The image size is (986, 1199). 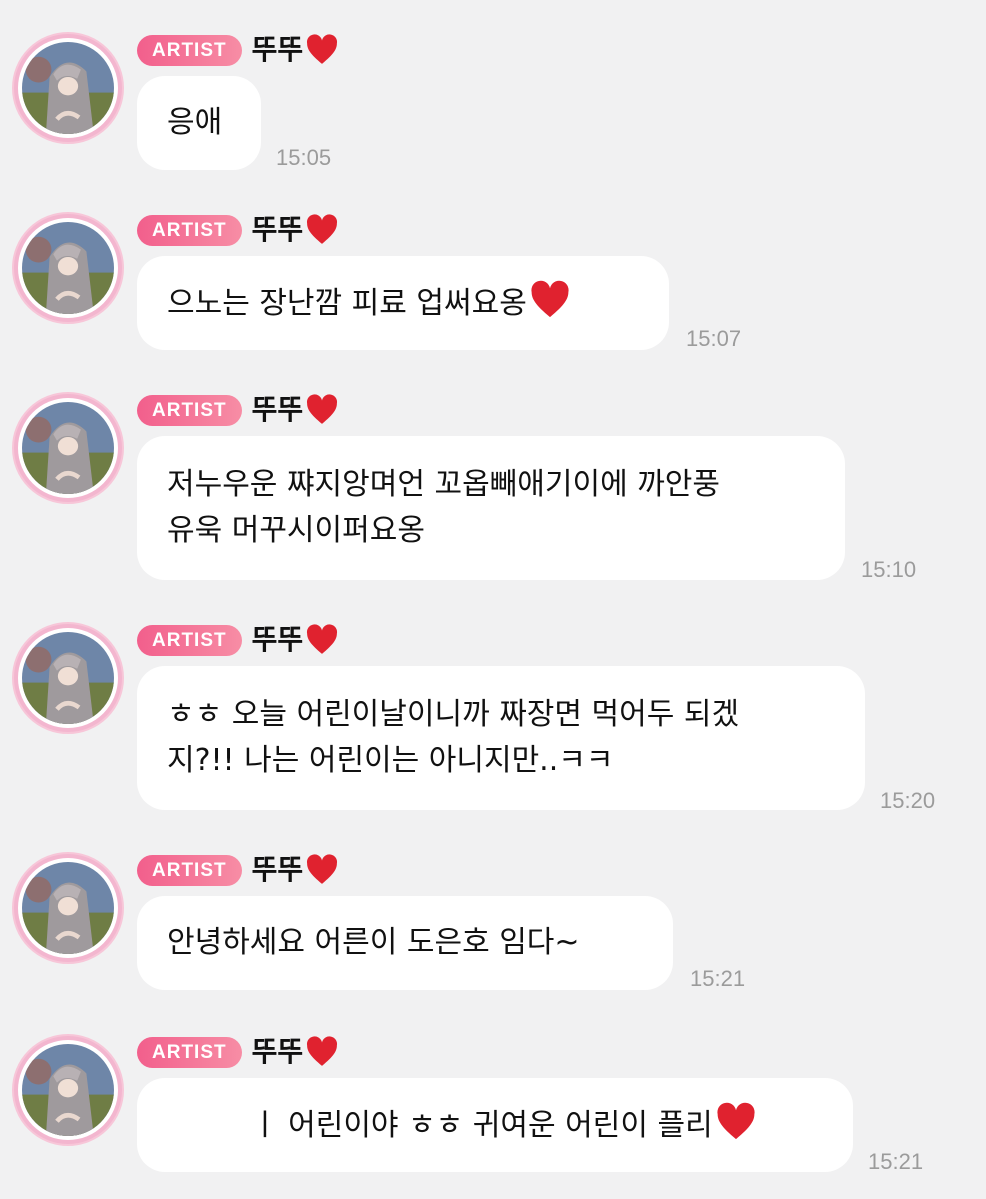 I want to click on message-bubble: 안녕하세요 어른이 도은호 임다~, so click(x=405, y=943).